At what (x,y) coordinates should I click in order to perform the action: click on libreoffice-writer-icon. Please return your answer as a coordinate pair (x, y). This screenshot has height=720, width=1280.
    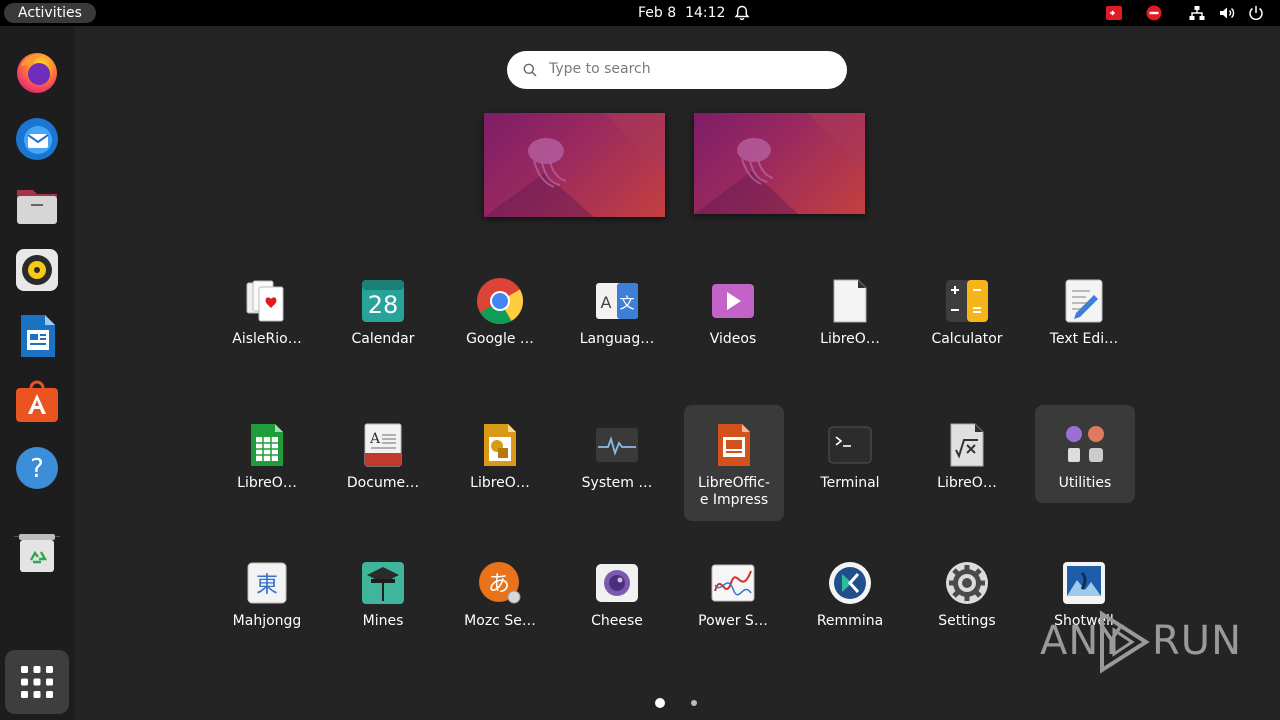
    Looking at the image, I should click on (37, 336).